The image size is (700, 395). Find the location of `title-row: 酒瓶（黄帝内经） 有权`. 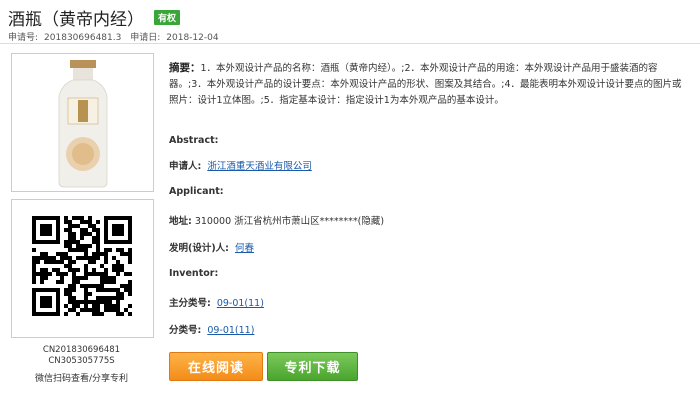

title-row: 酒瓶（黄帝内经） 有权 is located at coordinates (94, 17).